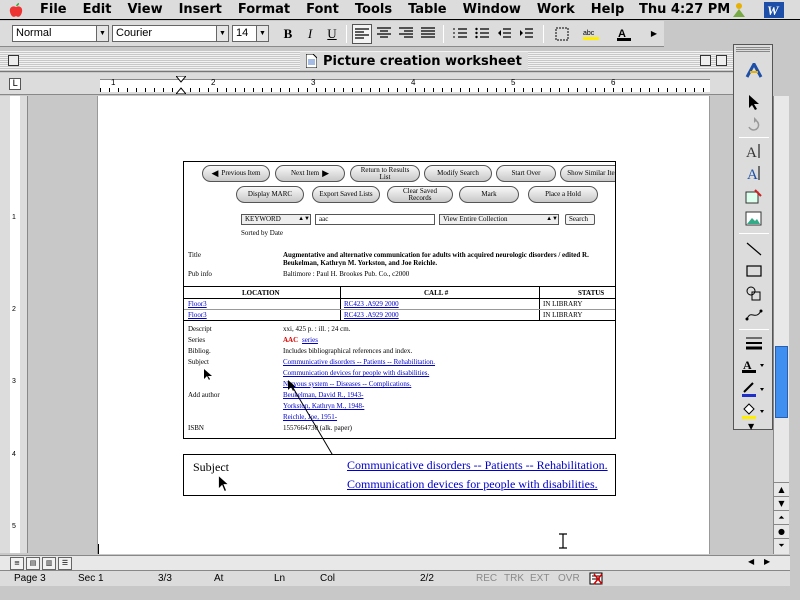 This screenshot has width=800, height=600. I want to click on tab-stop-selector-icon: L, so click(15, 84).